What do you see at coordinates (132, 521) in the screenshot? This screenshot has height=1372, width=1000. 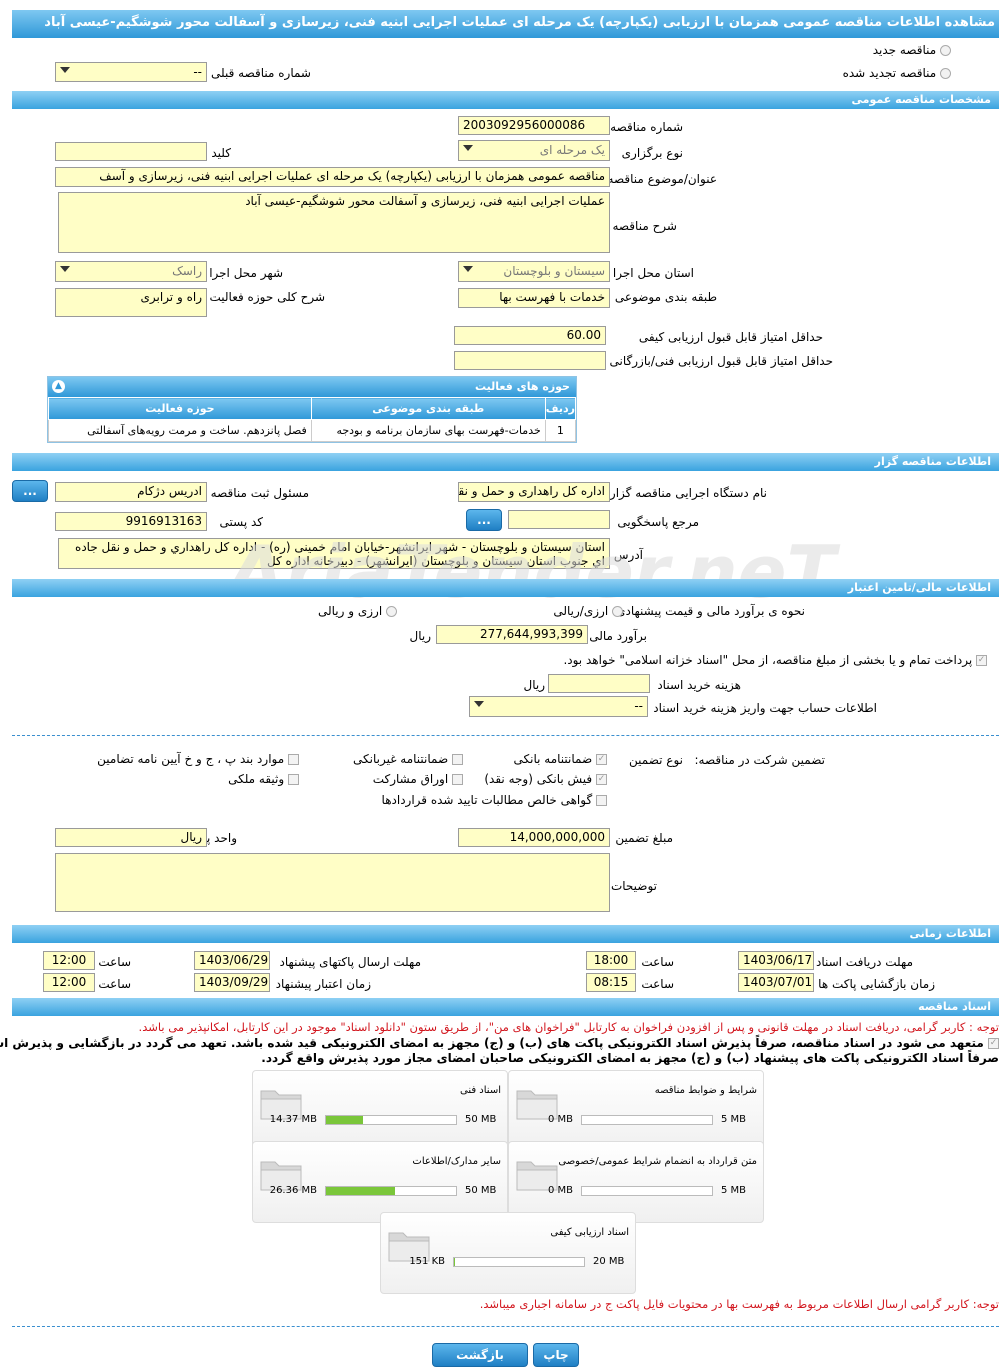 I see `postal-code-field: 9916913163` at bounding box center [132, 521].